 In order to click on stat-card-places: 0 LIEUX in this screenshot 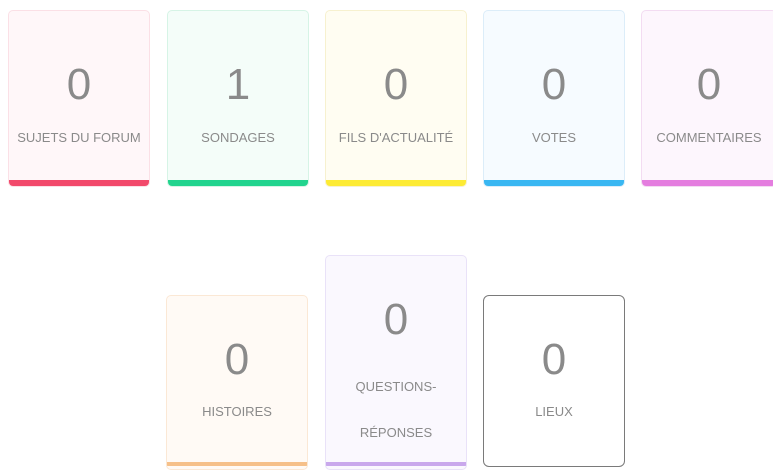, I will do `click(554, 381)`.